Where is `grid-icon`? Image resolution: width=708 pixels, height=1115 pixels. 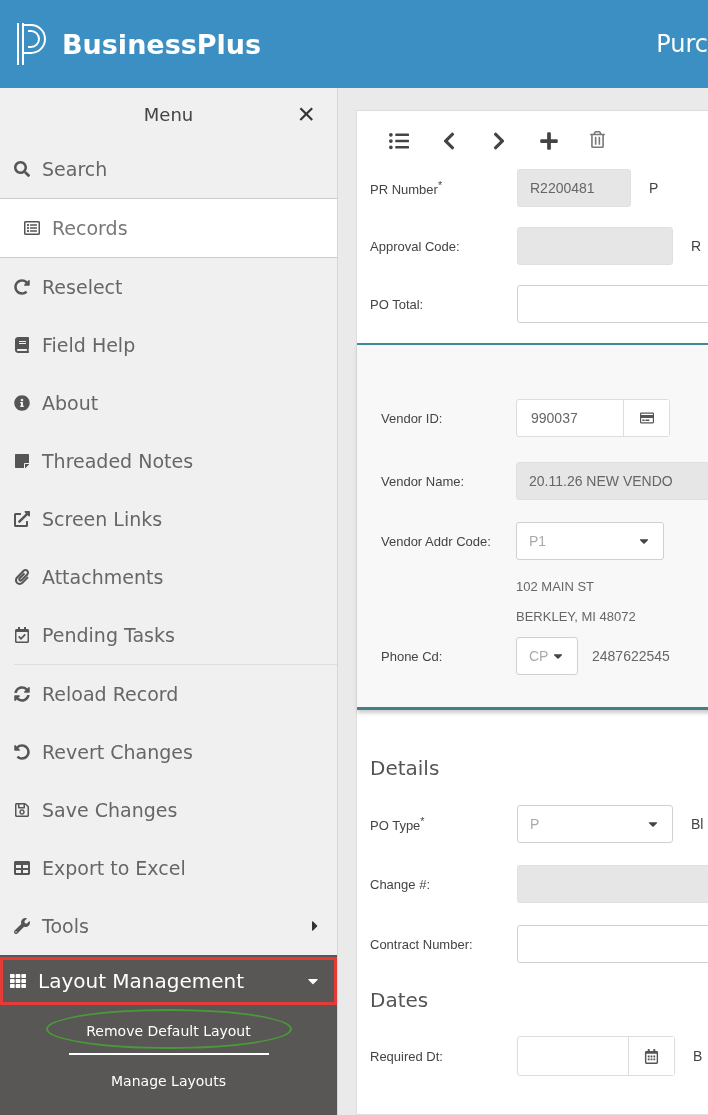
grid-icon is located at coordinates (18, 981).